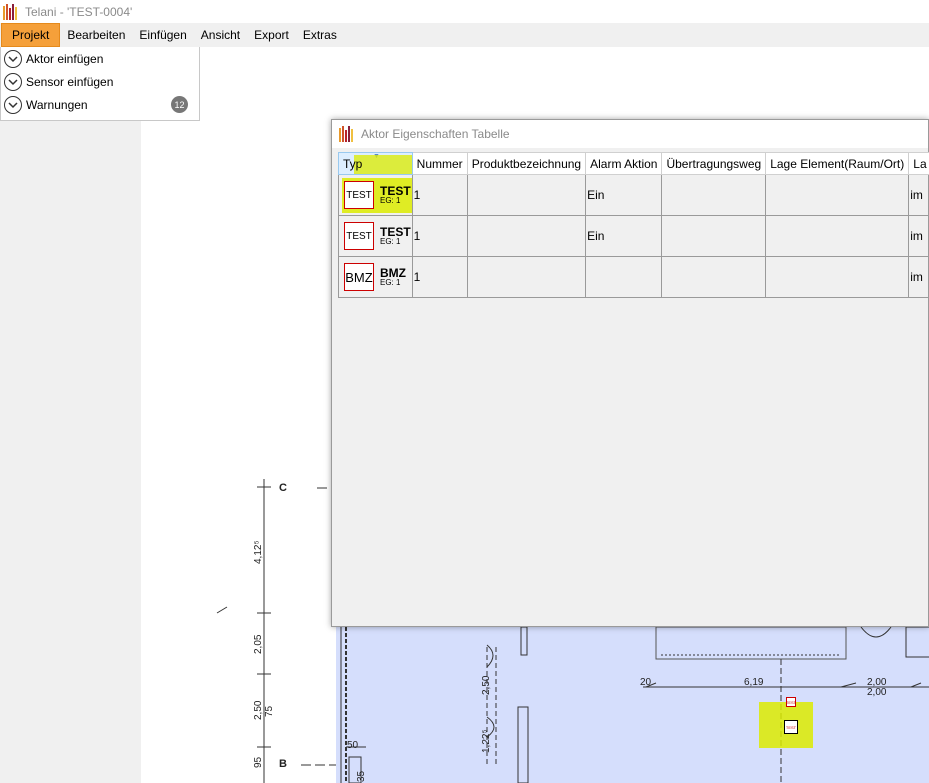  I want to click on menu-item-label: Warnungen, so click(57, 104).